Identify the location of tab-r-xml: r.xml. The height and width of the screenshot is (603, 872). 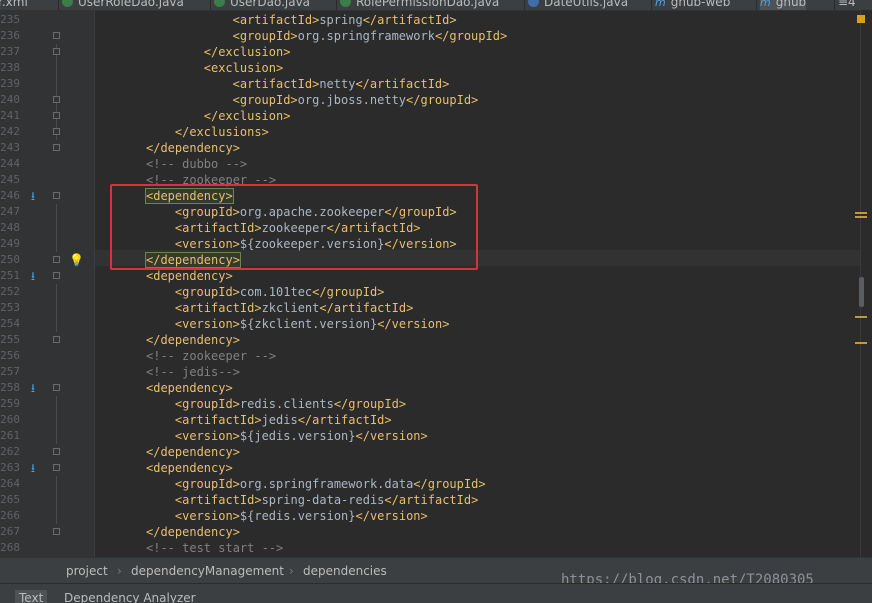
(14, 5).